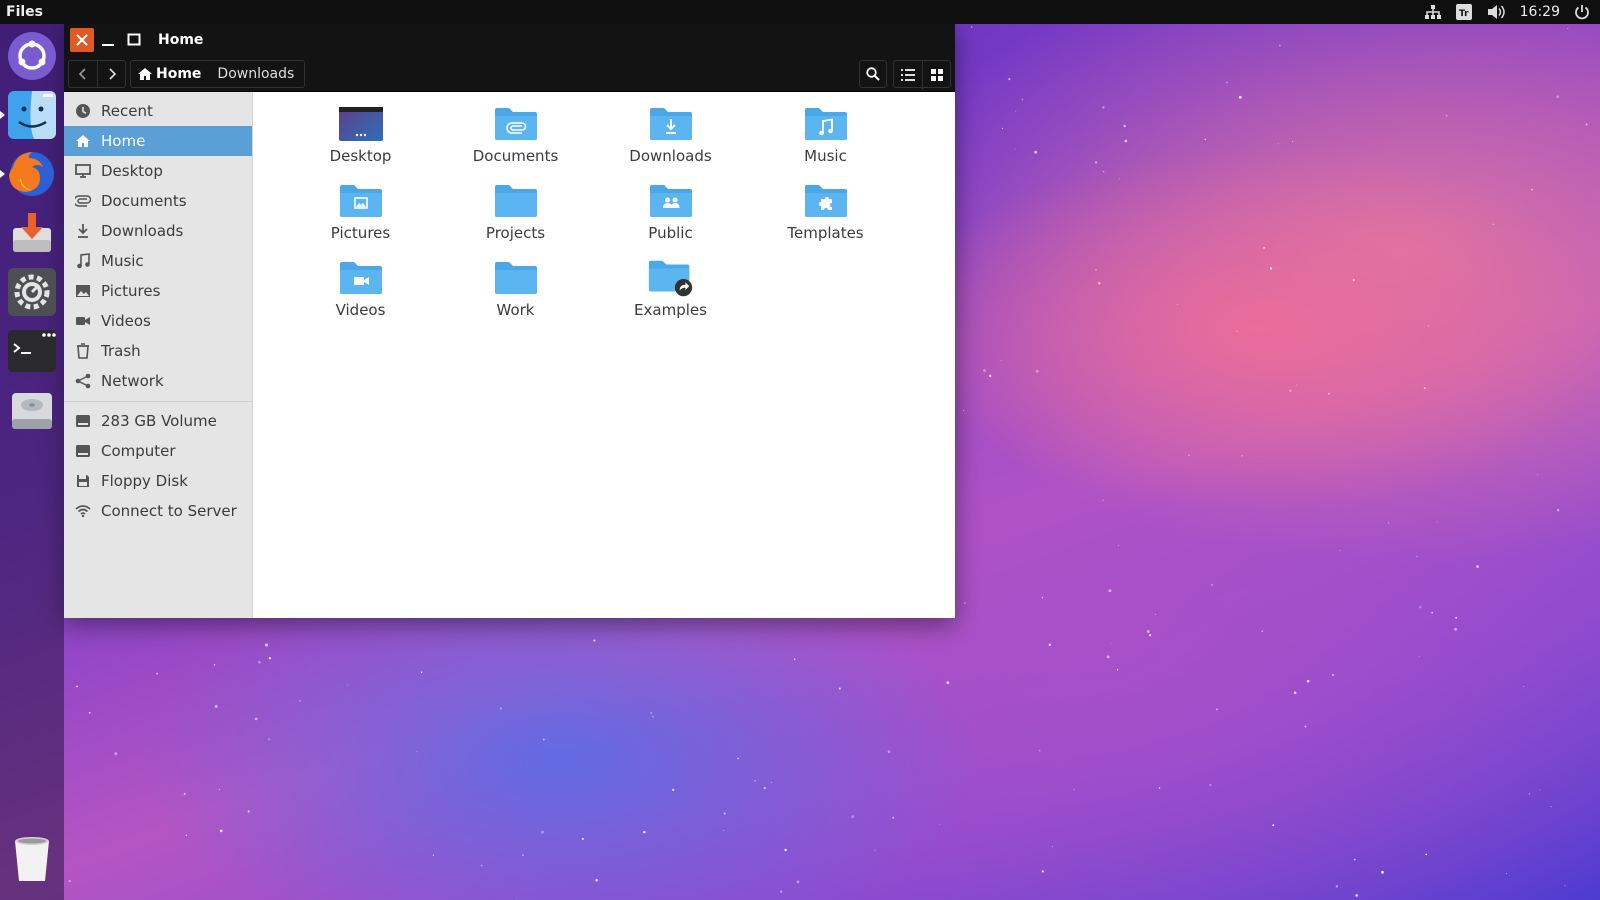  Describe the element at coordinates (158, 141) in the screenshot. I see `sidebar-item-home: Home` at that location.